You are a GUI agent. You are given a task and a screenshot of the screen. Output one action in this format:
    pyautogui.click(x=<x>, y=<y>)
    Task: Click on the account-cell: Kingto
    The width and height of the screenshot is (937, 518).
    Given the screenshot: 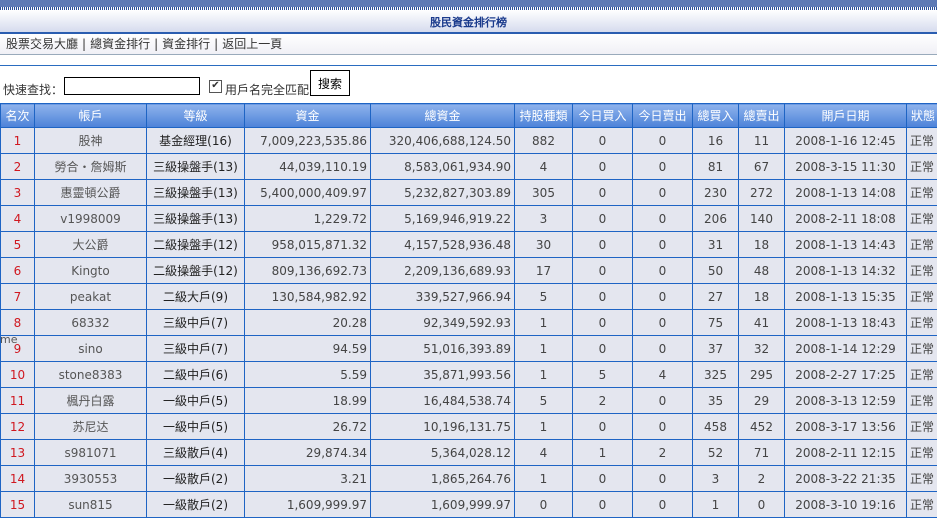 What is the action you would take?
    pyautogui.click(x=90, y=270)
    